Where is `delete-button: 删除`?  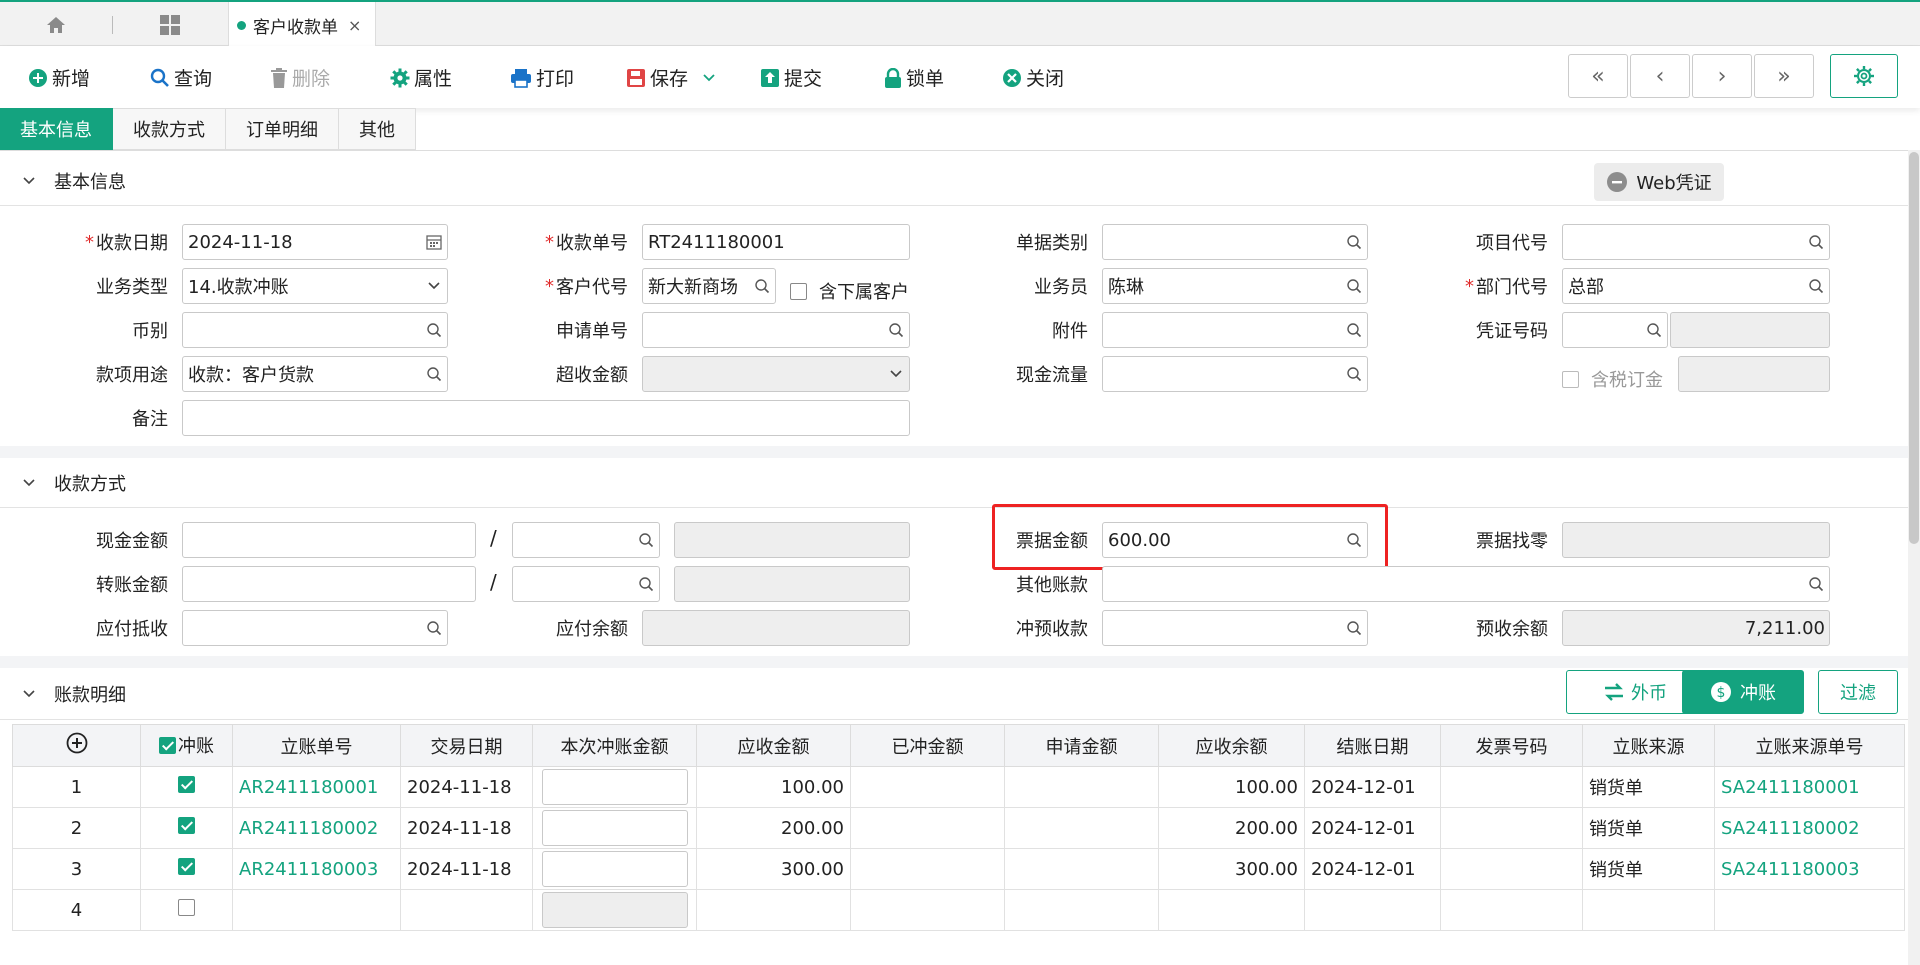 delete-button: 删除 is located at coordinates (300, 77).